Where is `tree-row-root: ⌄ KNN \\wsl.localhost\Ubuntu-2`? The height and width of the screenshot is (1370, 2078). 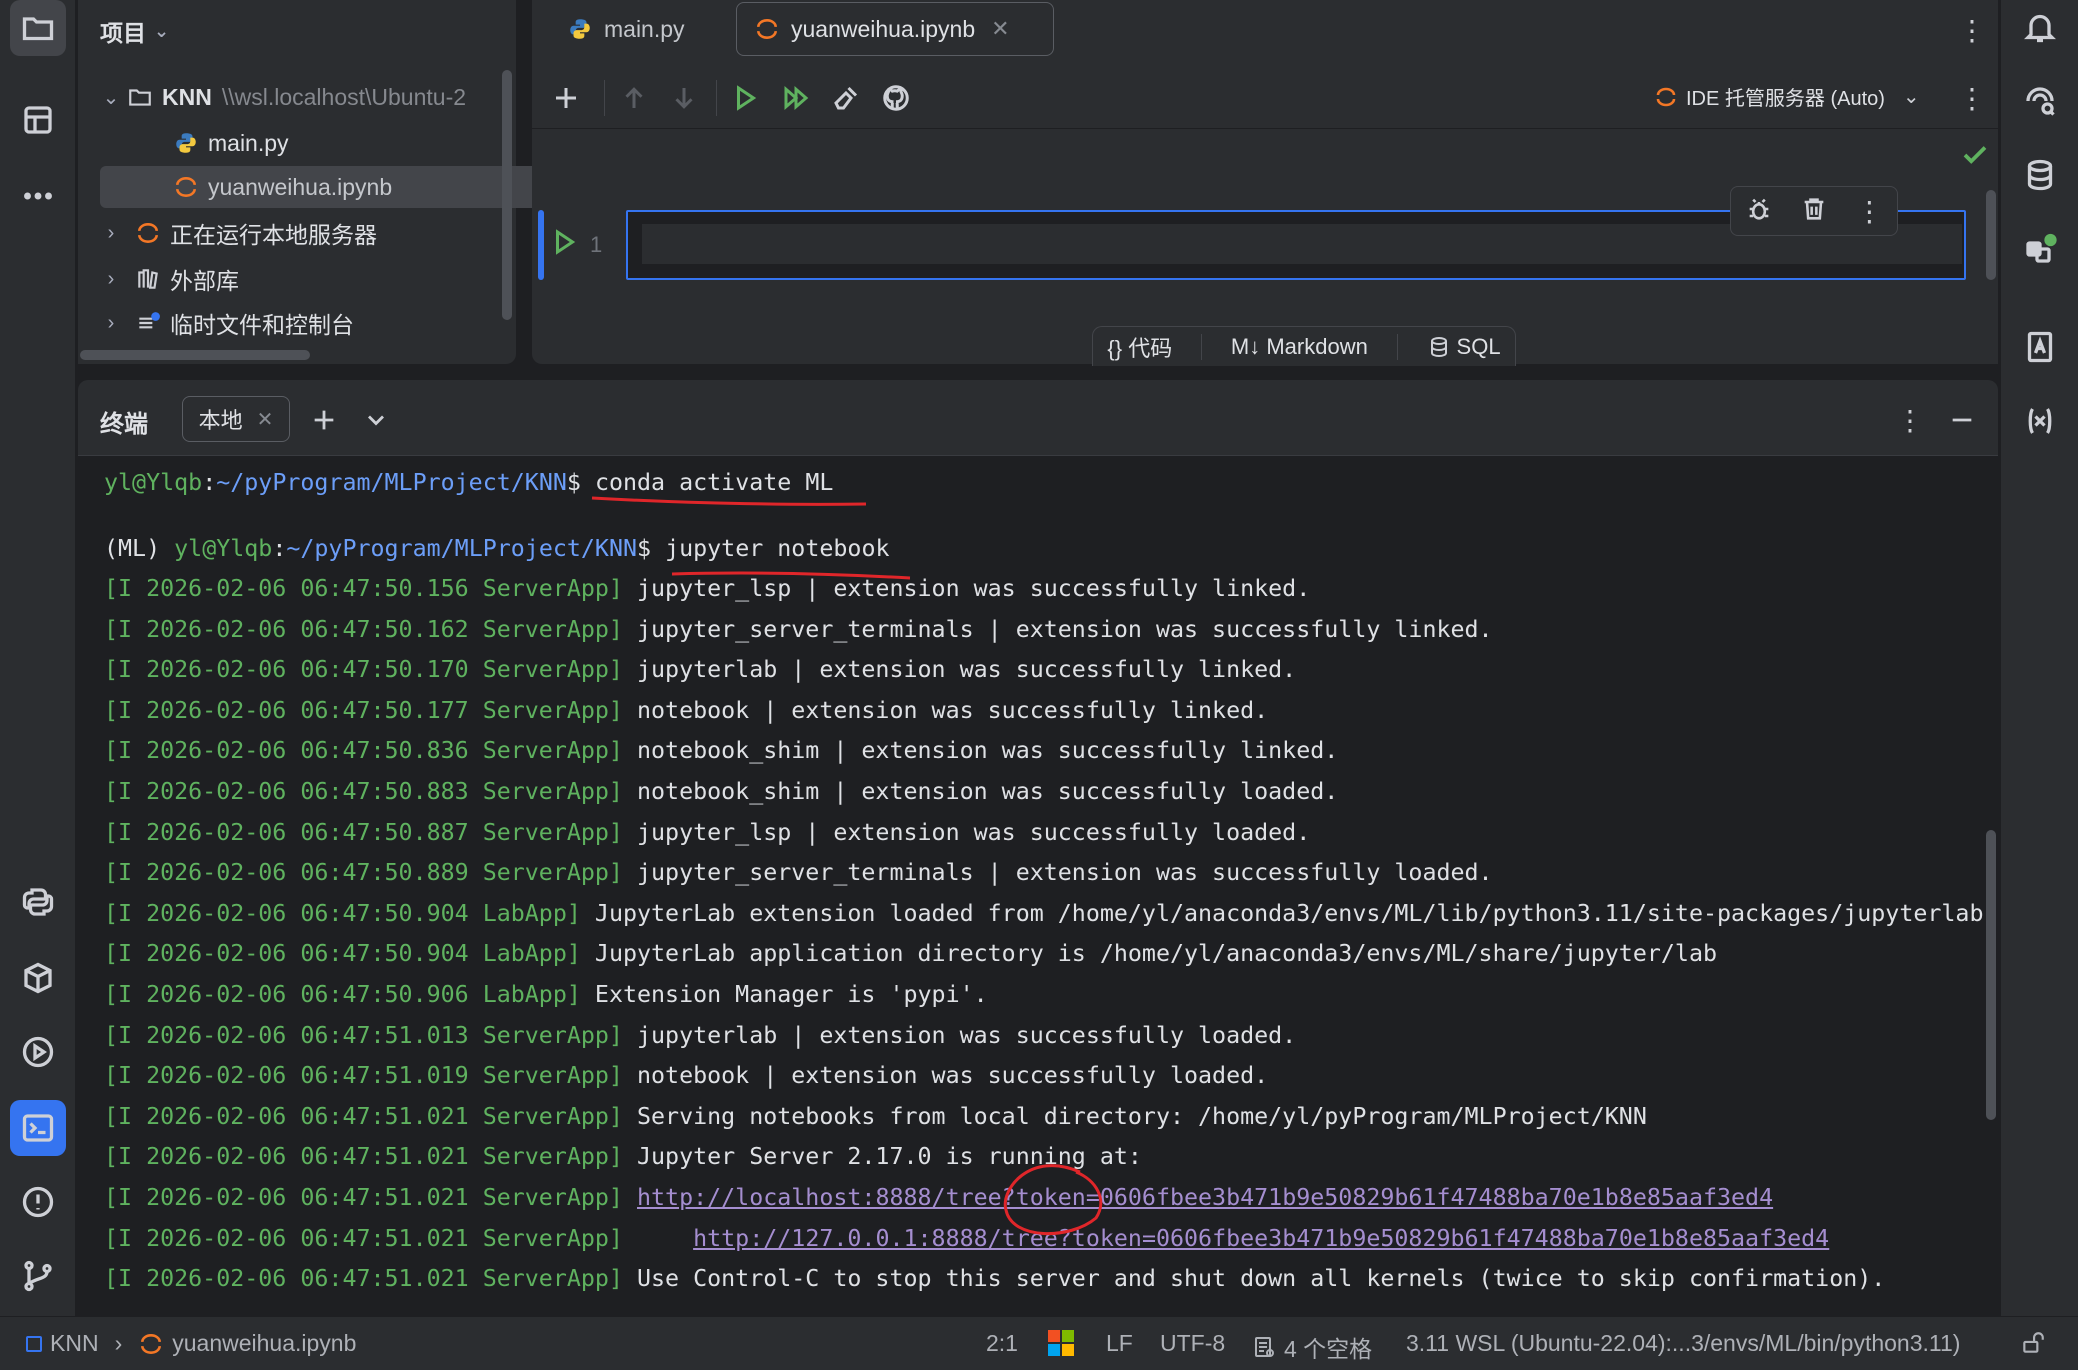
tree-row-root: ⌄ KNN \\wsl.localhost\Ubuntu-2 is located at coordinates (300, 97).